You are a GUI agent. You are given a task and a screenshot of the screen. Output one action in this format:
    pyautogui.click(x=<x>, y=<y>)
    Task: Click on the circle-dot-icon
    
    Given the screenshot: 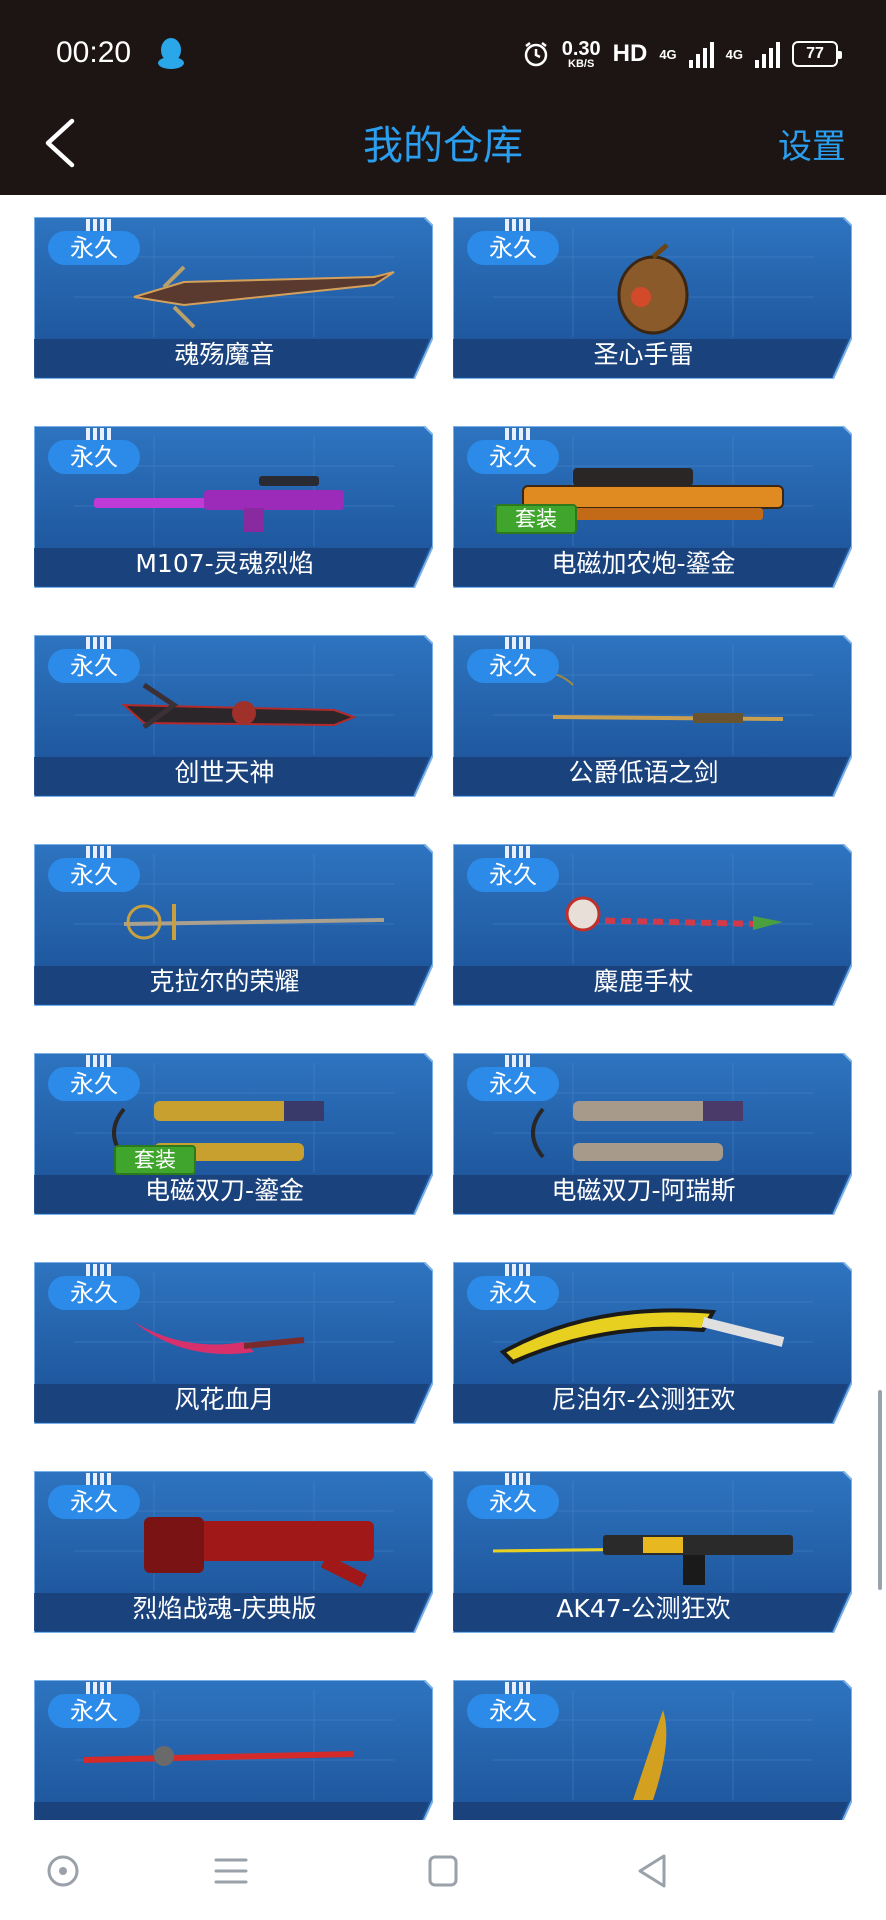 What is the action you would take?
    pyautogui.click(x=63, y=1871)
    